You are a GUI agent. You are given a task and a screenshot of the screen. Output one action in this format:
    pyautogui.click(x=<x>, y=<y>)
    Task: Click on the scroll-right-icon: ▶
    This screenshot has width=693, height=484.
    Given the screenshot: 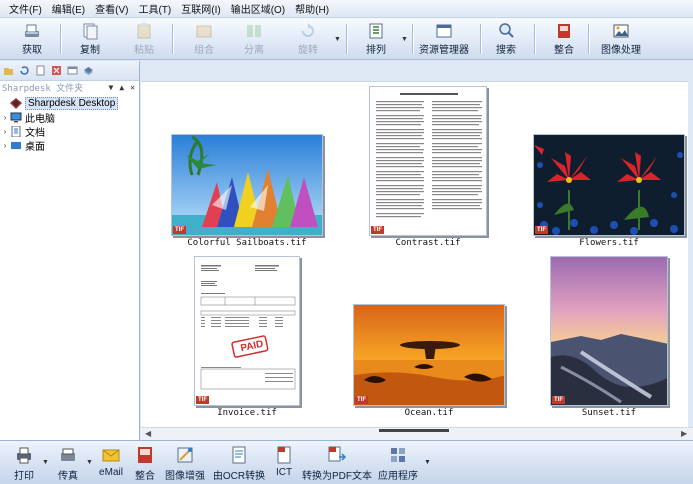 What is the action you would take?
    pyautogui.click(x=684, y=433)
    